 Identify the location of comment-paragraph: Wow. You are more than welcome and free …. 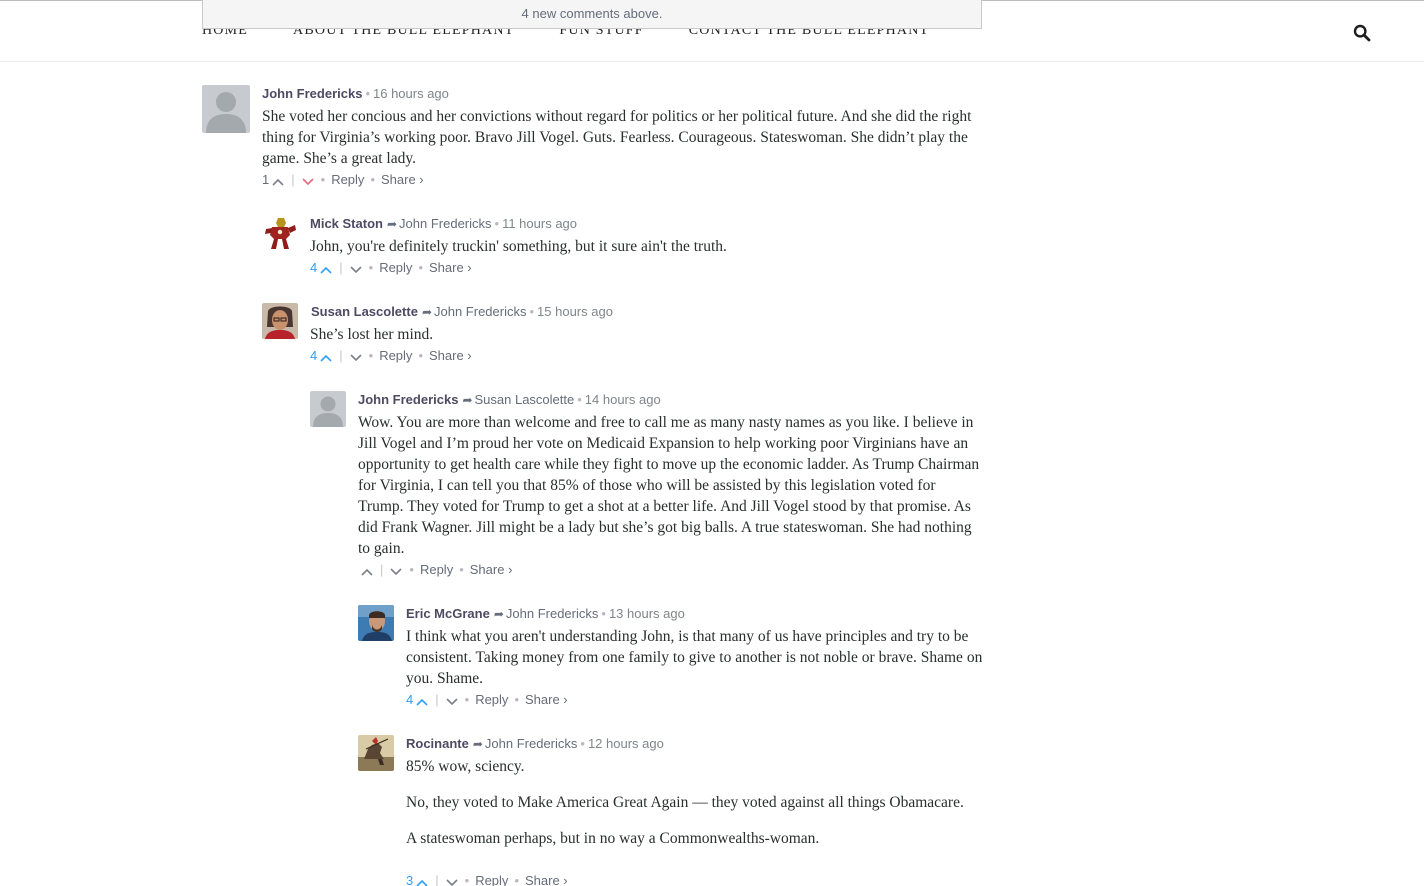
(669, 485).